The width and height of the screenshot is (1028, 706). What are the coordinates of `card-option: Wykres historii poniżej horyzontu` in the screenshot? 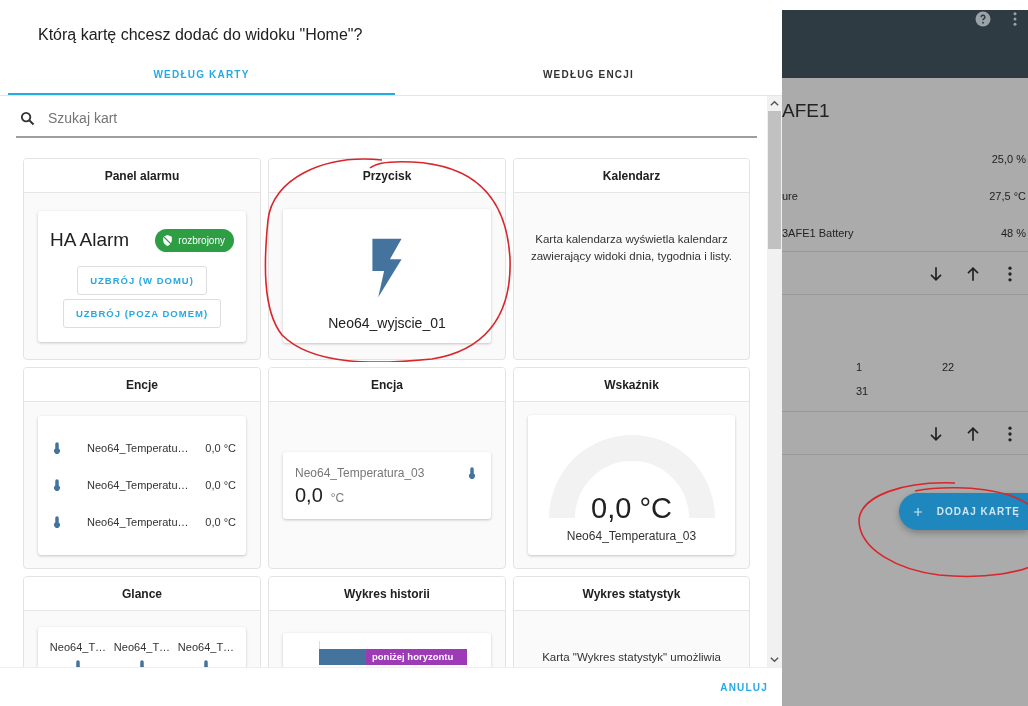 It's located at (387, 621).